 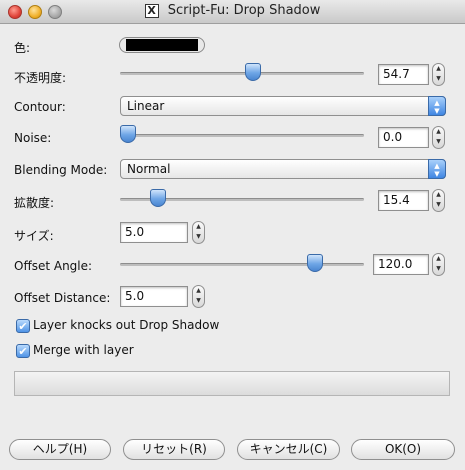 What do you see at coordinates (83, 350) in the screenshot?
I see `merge-checkbox-label: Merge with layer` at bounding box center [83, 350].